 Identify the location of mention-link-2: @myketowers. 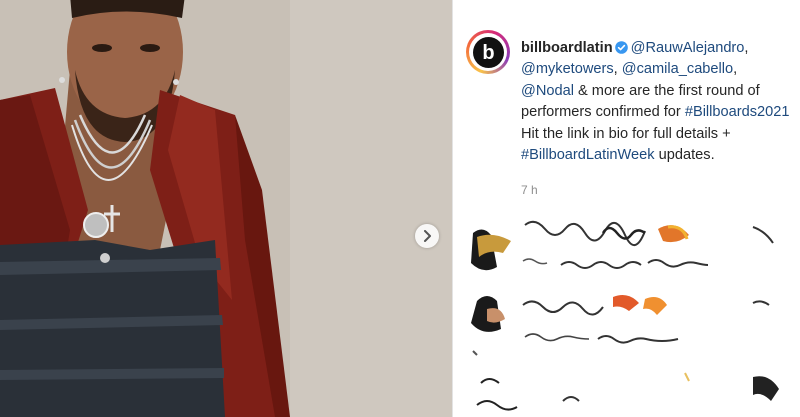
(567, 69).